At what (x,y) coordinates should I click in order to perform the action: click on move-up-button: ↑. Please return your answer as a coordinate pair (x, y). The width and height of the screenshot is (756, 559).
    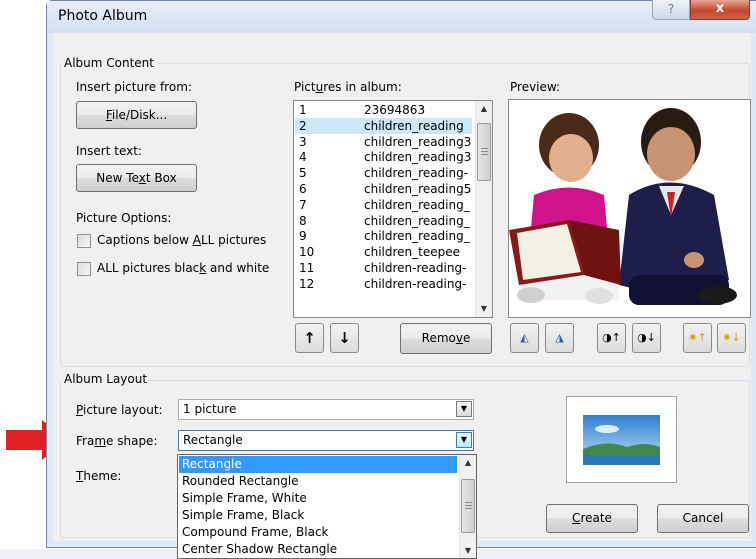
    Looking at the image, I should click on (309, 338).